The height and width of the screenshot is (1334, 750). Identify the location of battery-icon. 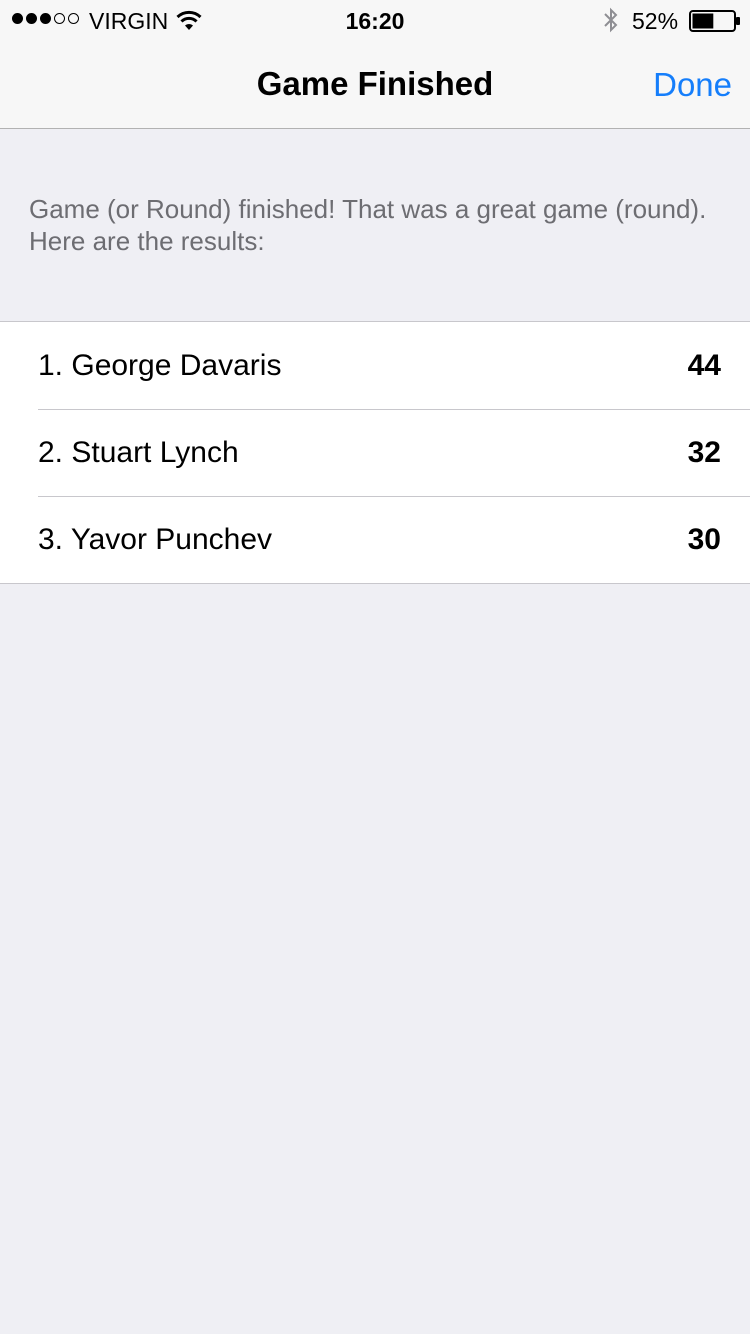
(714, 21).